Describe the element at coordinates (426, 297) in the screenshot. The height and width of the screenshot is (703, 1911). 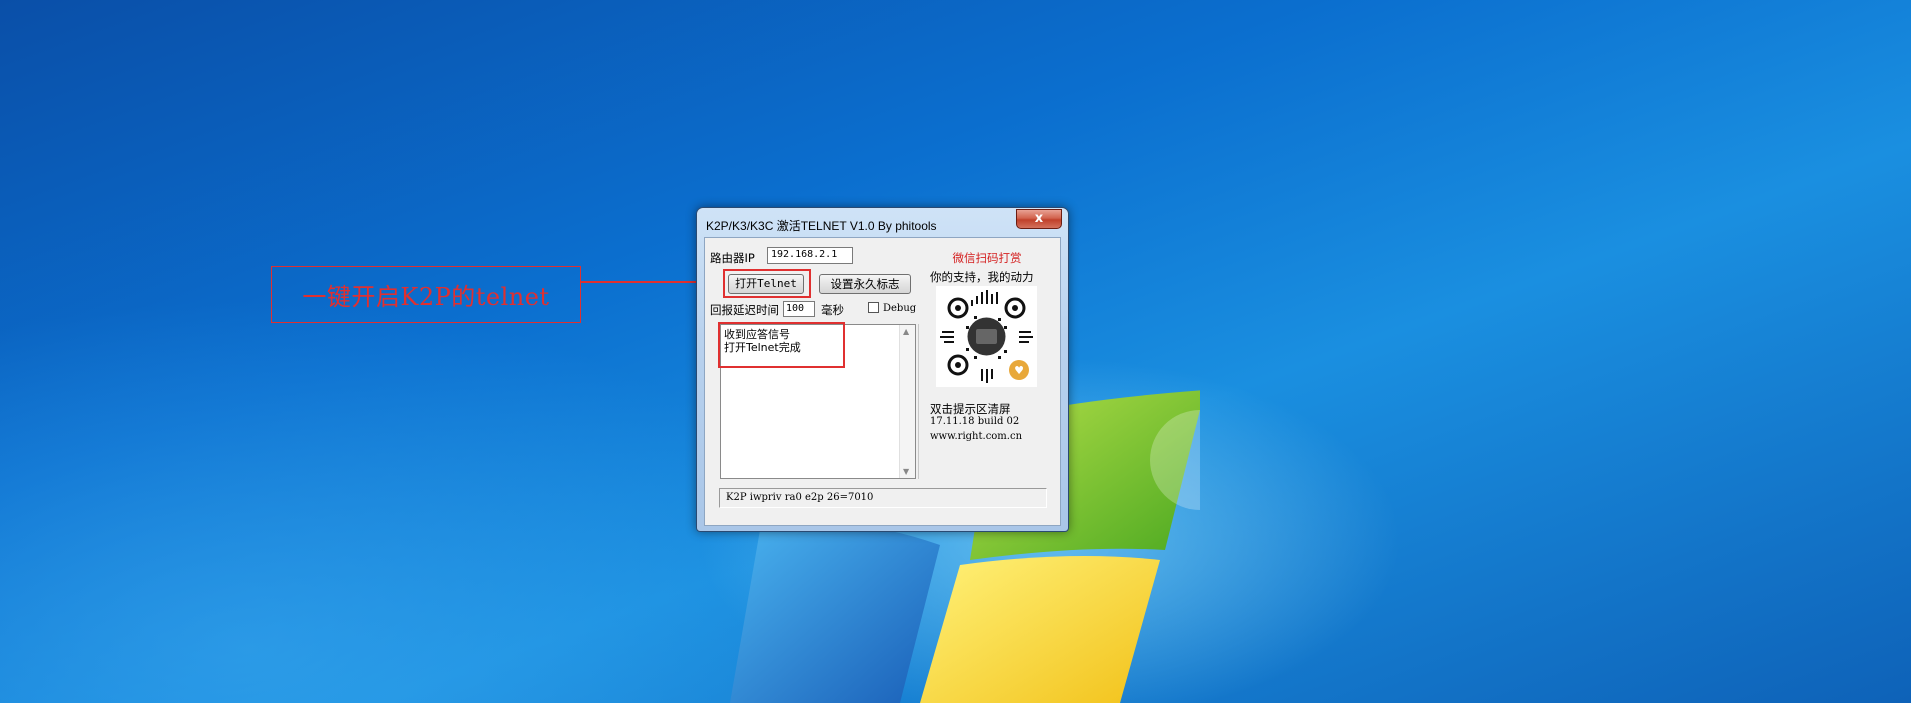
I see `annotation-text: 一键开启K2P的telnet` at that location.